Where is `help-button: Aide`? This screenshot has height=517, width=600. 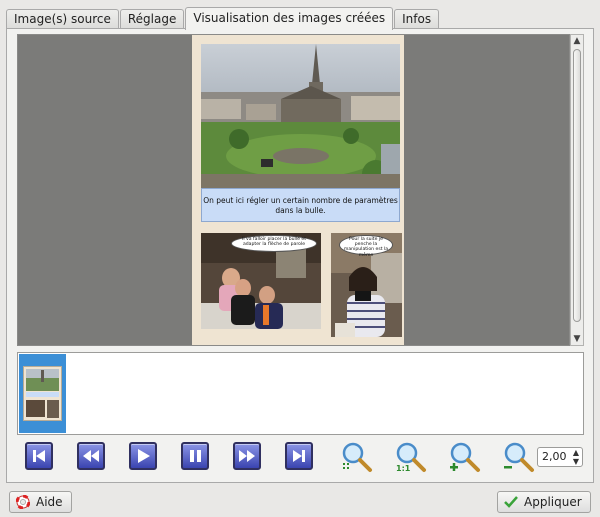 help-button: Aide is located at coordinates (40, 502).